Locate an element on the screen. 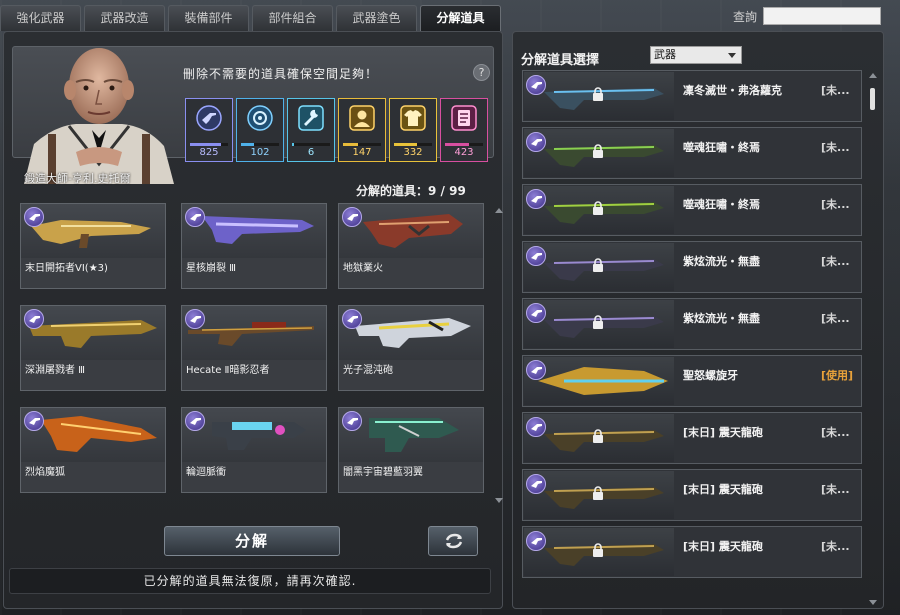 Image resolution: width=900 pixels, height=615 pixels. item-card: 烈焰魔狐 is located at coordinates (93, 450).